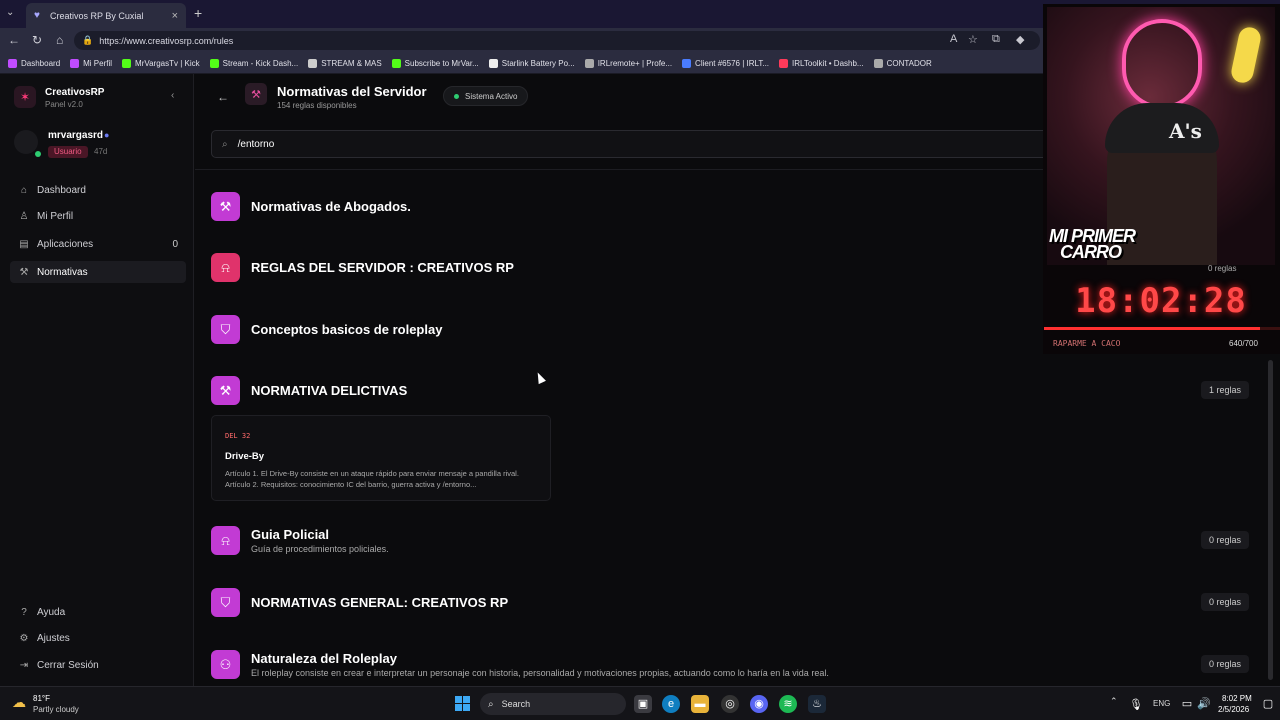 The image size is (1280, 720). I want to click on home-icon: ⌂, so click(59, 40).